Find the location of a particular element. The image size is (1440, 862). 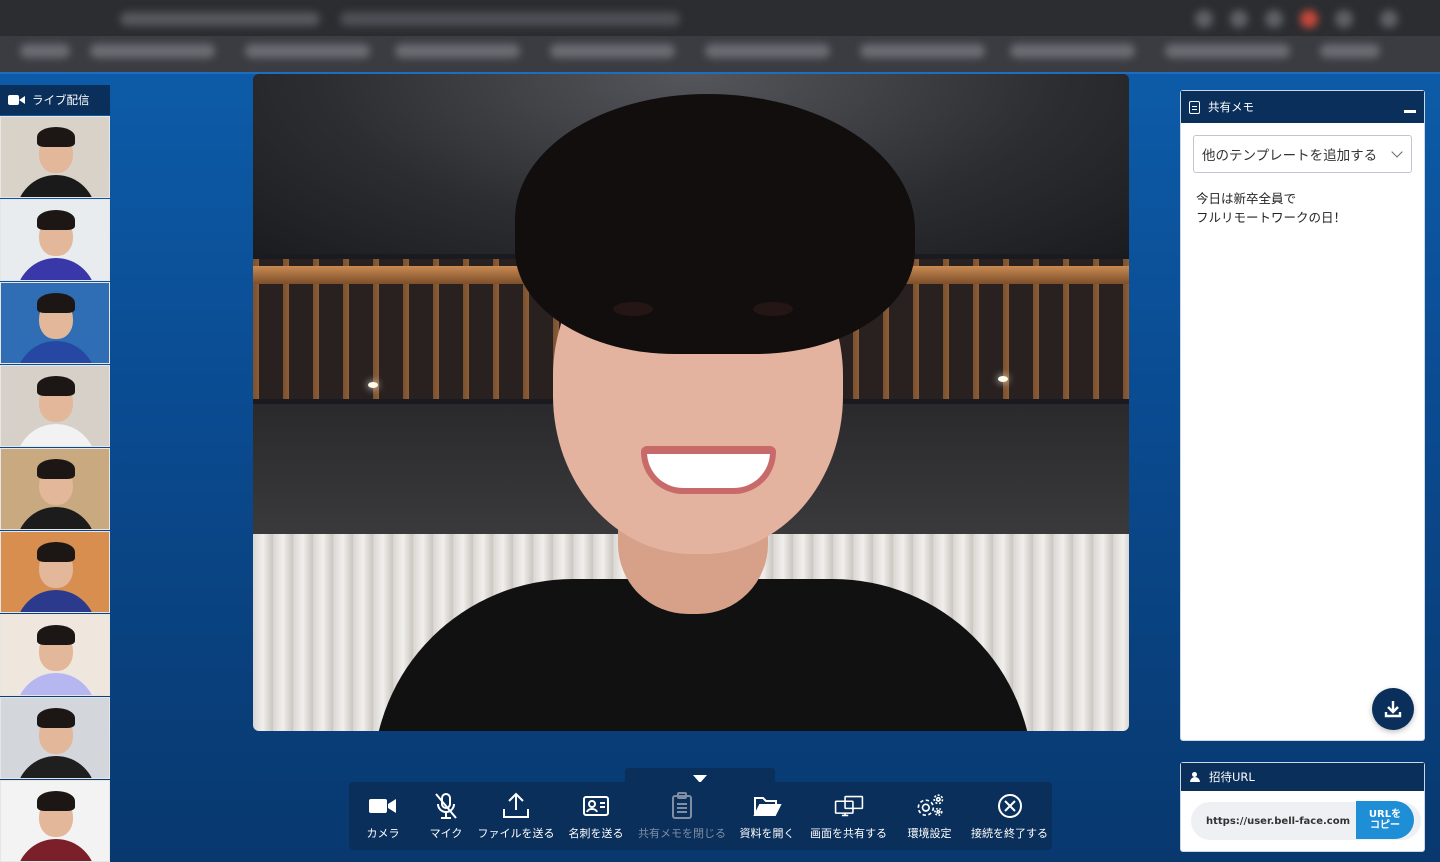

close-circle-icon is located at coordinates (1009, 806).